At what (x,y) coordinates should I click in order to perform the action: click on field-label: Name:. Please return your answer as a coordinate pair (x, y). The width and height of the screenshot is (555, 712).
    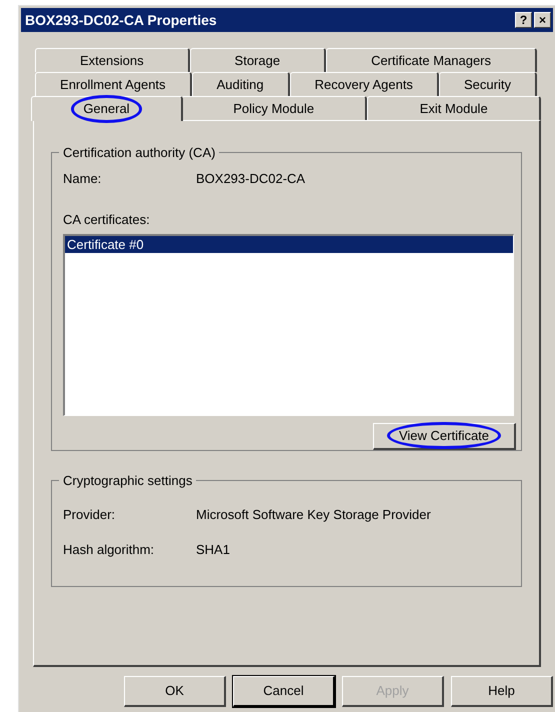
    Looking at the image, I should click on (82, 179).